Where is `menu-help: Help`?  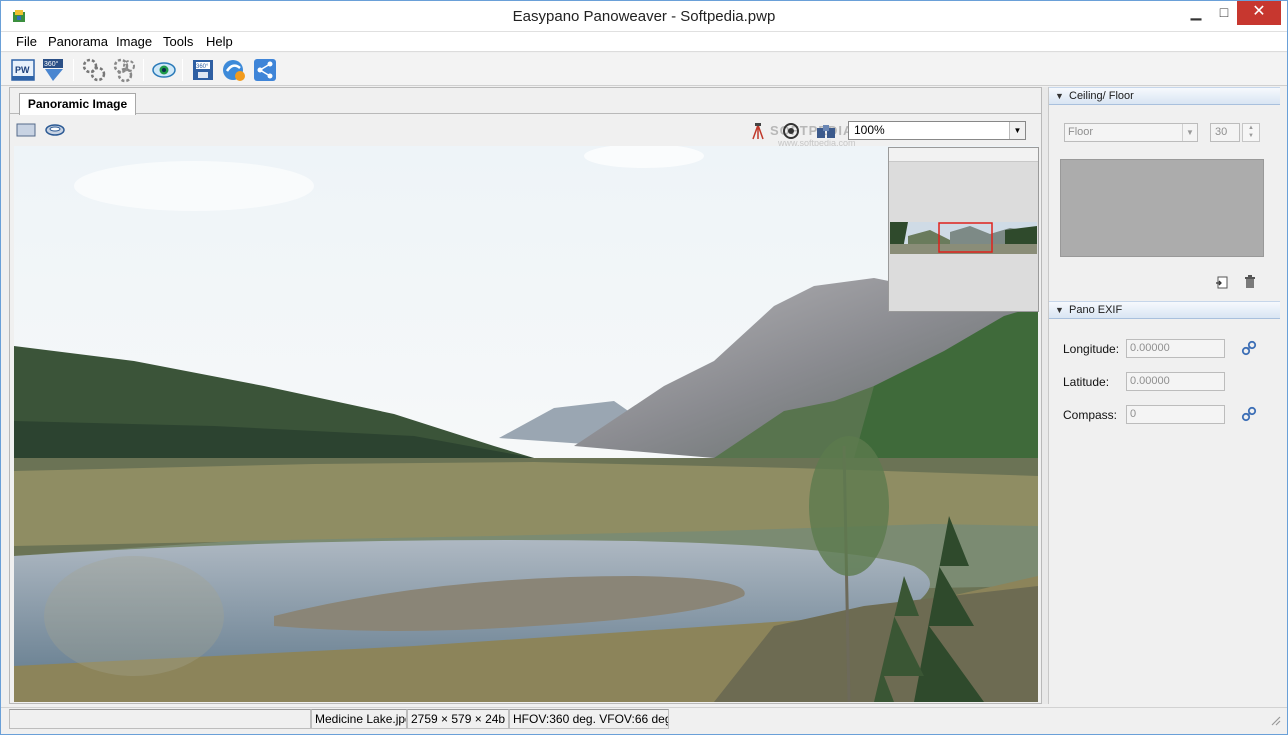
menu-help: Help is located at coordinates (219, 41).